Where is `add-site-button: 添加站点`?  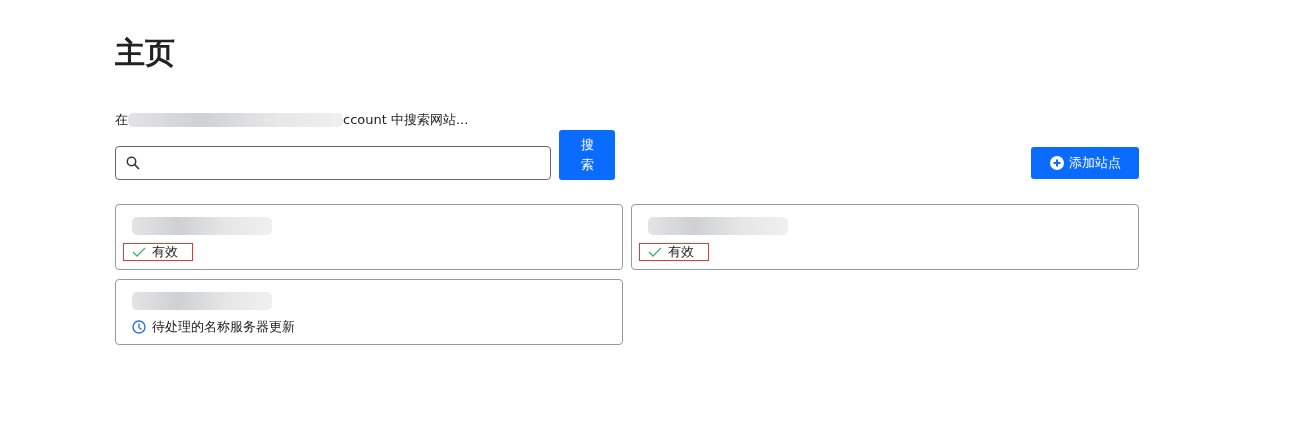
add-site-button: 添加站点 is located at coordinates (1085, 163).